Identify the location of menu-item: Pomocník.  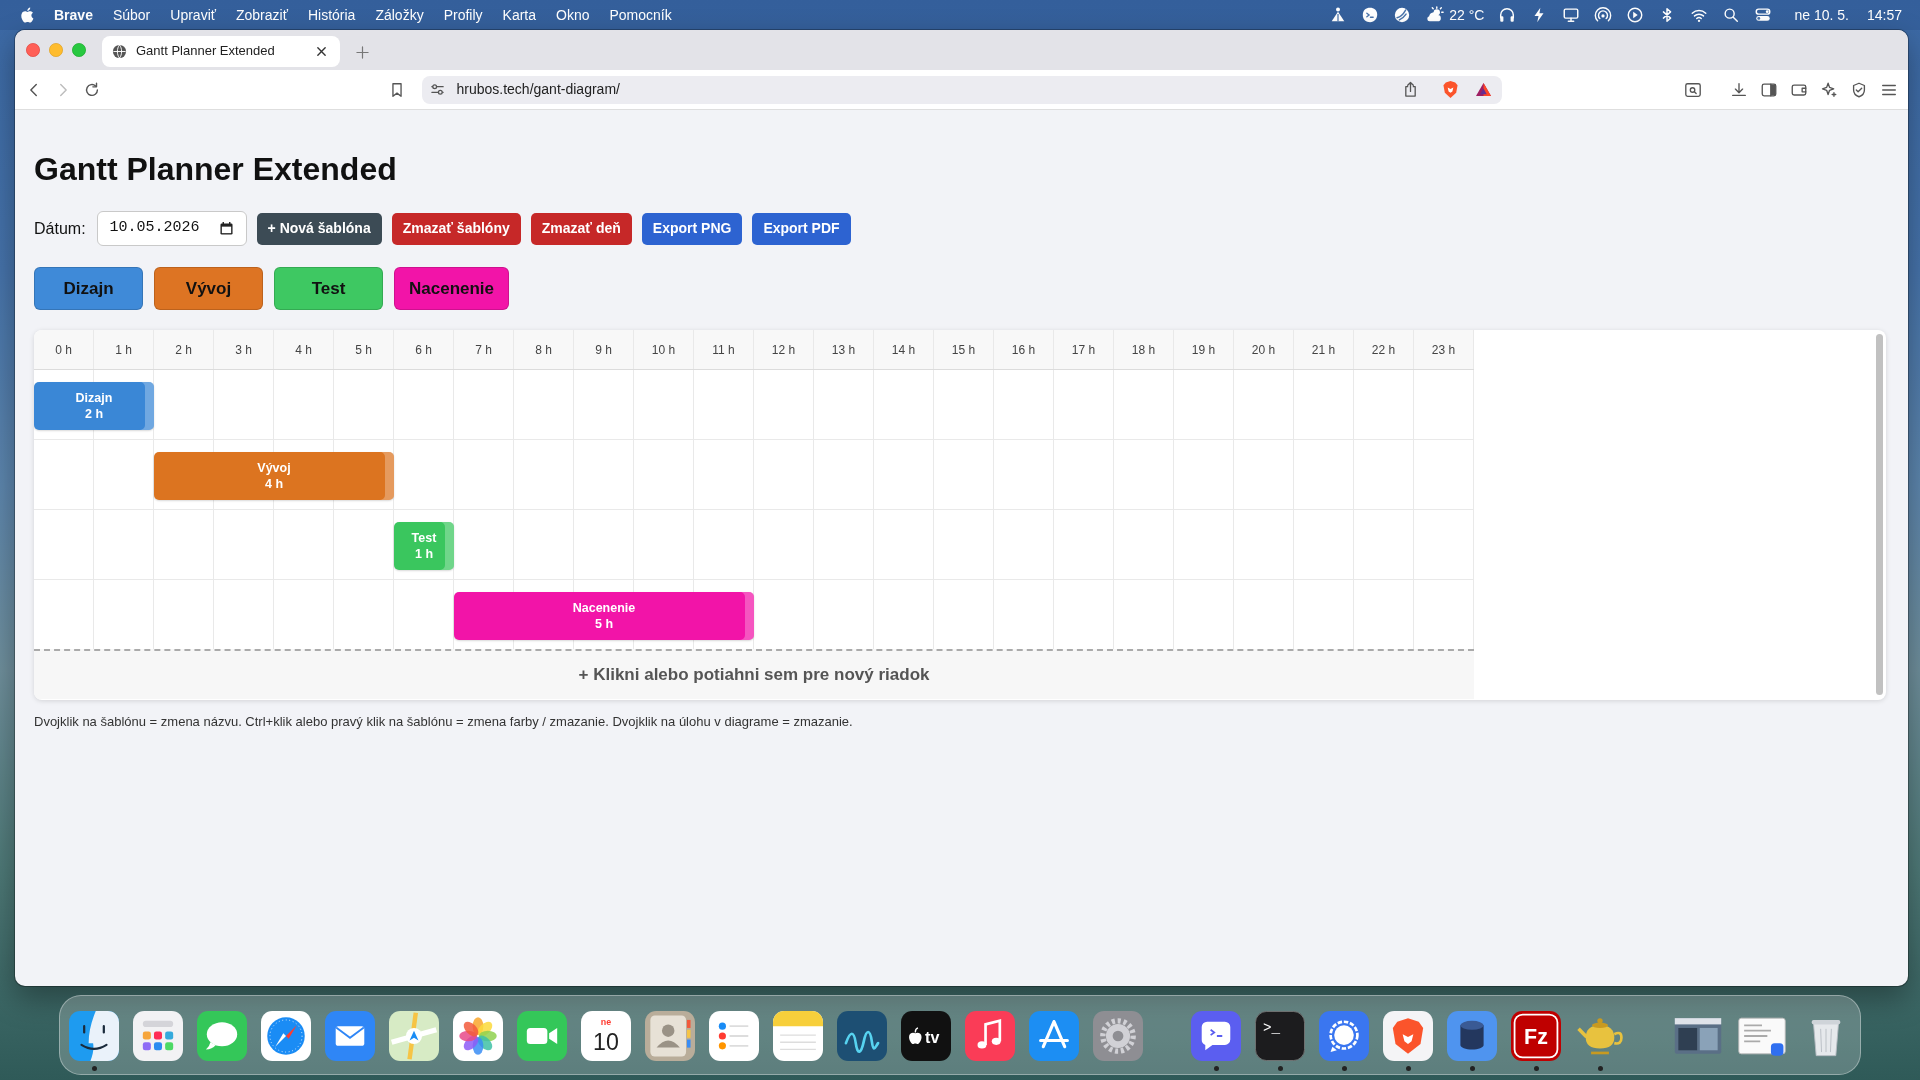
(640, 15).